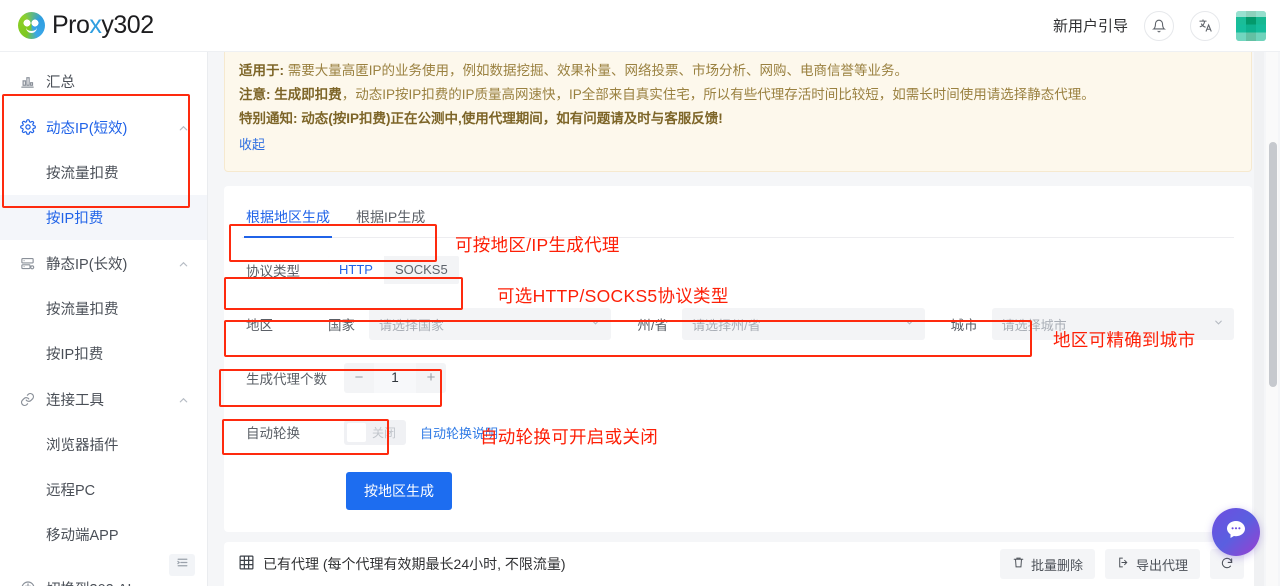 The width and height of the screenshot is (1280, 586). I want to click on notice-collapse-link: 收起, so click(252, 145).